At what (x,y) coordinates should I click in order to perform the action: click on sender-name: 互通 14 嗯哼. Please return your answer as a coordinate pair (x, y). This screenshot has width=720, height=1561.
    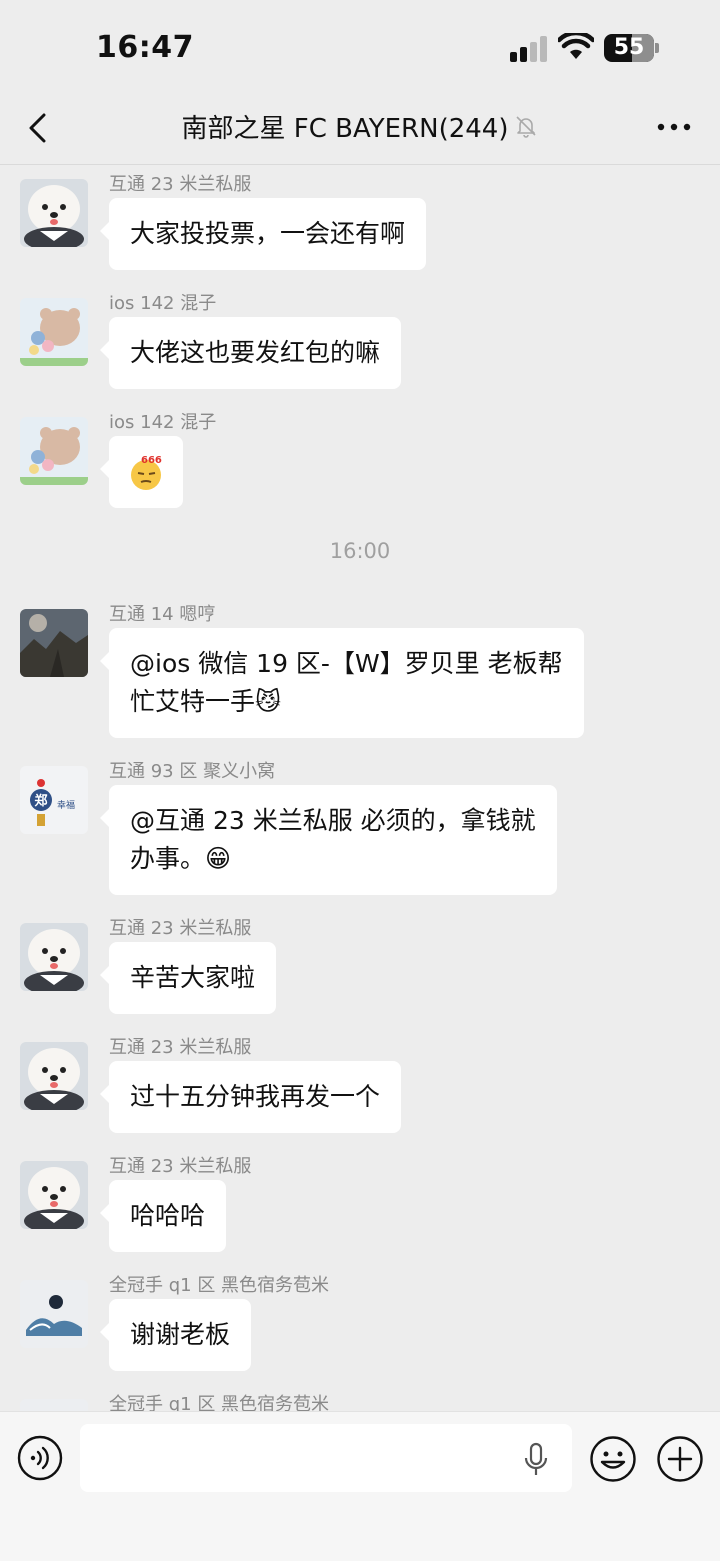
    Looking at the image, I should click on (162, 614).